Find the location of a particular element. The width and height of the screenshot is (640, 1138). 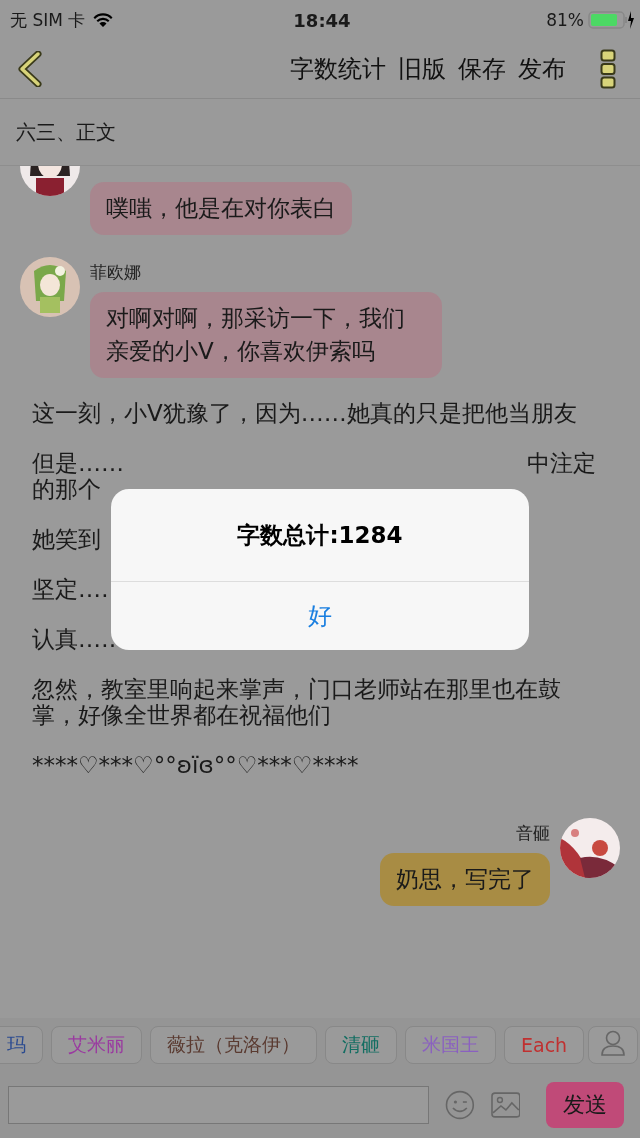

nav-action: 发布 is located at coordinates (542, 69).